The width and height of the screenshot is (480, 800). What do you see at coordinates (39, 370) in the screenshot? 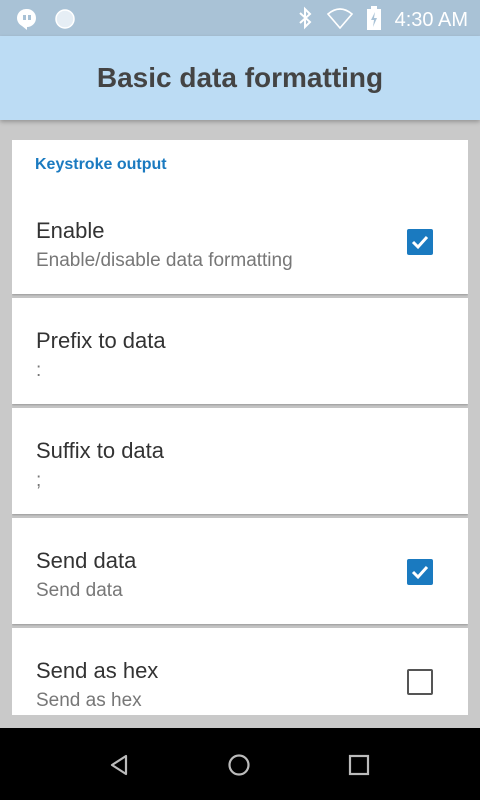
I see `pref-summary: :` at bounding box center [39, 370].